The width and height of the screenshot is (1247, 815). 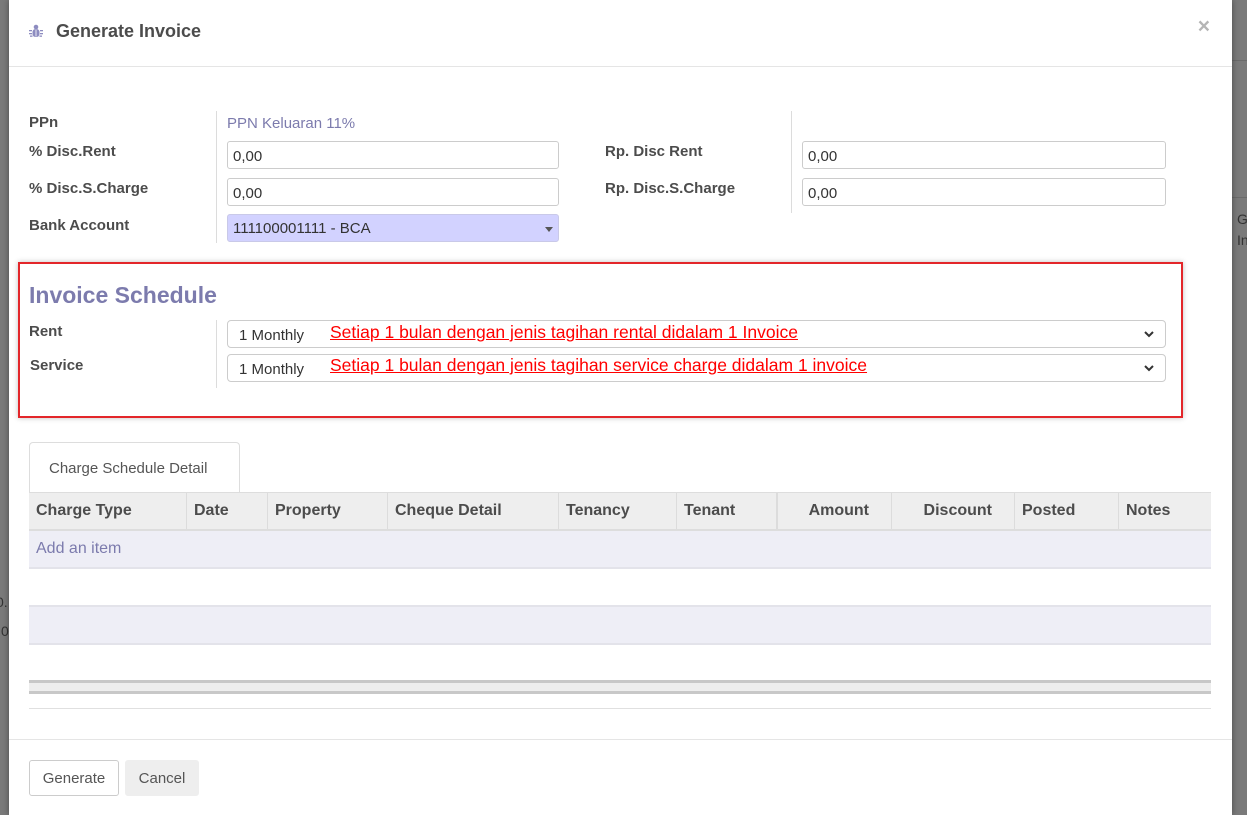 I want to click on column-header-charge-type: Charge Type, so click(x=108, y=511).